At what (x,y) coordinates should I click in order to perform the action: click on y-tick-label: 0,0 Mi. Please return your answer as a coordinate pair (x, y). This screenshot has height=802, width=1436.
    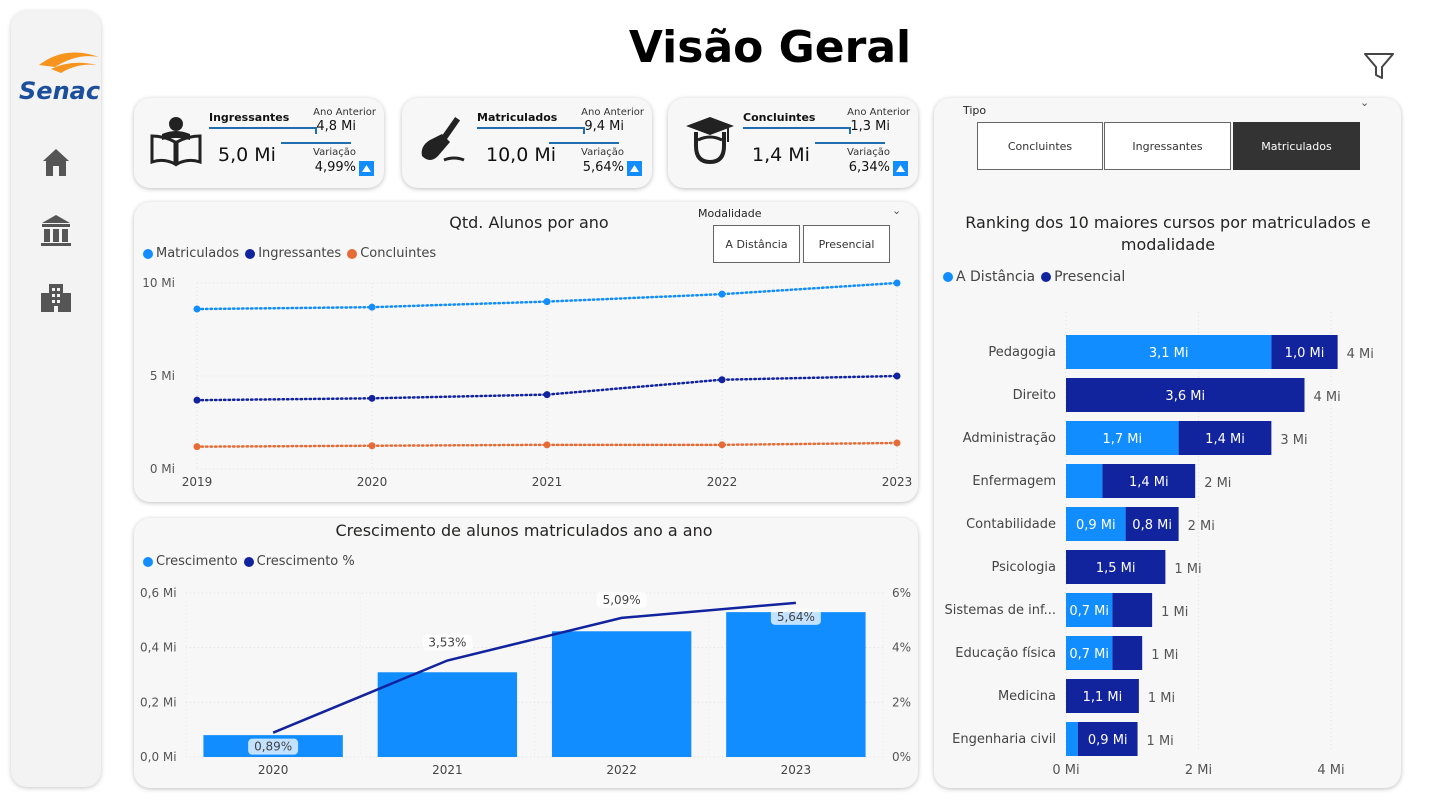
    Looking at the image, I should click on (158, 757).